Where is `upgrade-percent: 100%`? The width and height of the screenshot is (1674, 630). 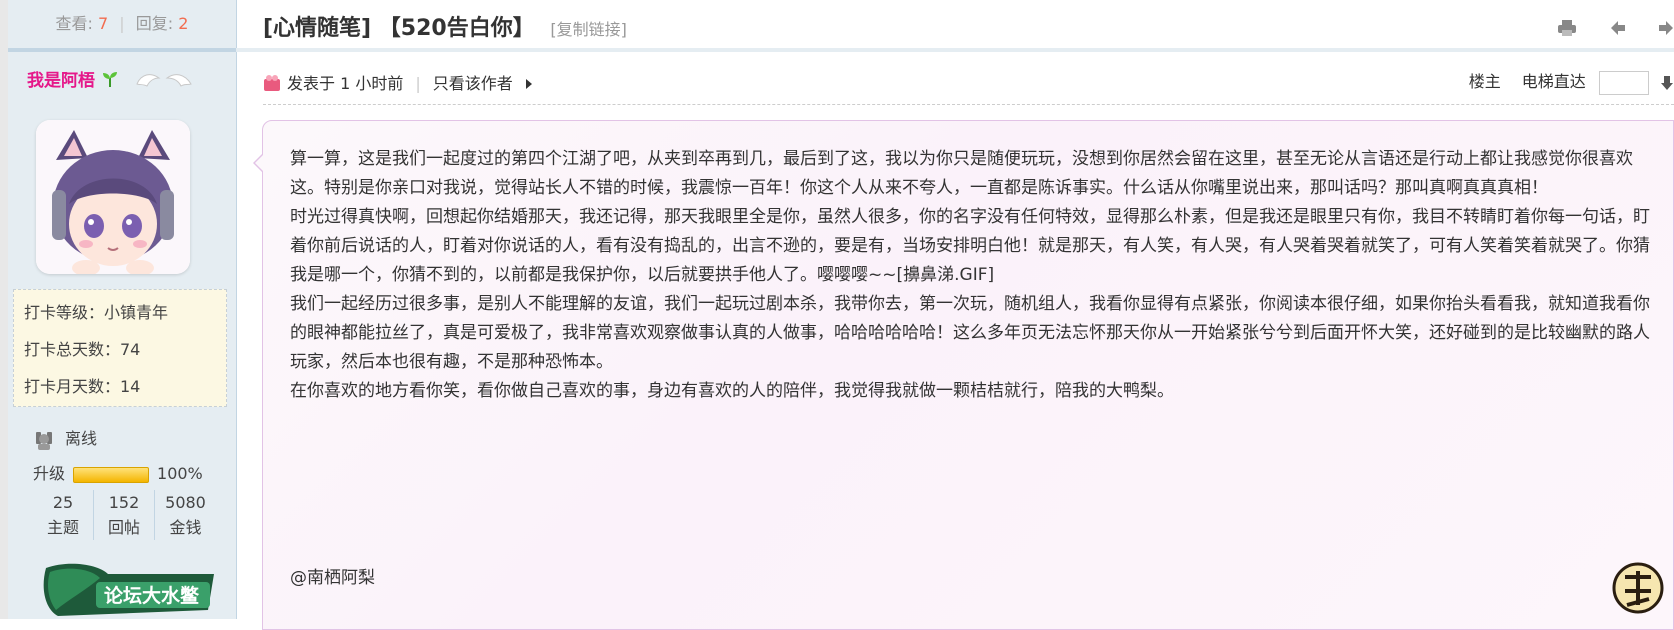
upgrade-percent: 100% is located at coordinates (180, 473).